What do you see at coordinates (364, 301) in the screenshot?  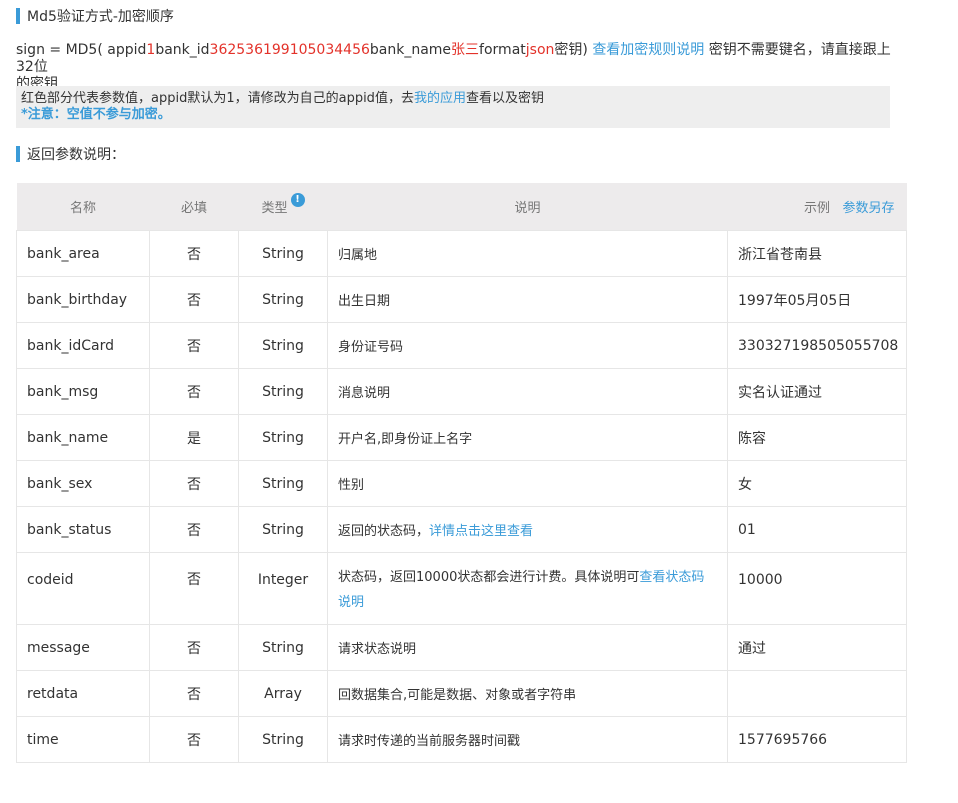 I see `param-desc-cell-text: 出生日期` at bounding box center [364, 301].